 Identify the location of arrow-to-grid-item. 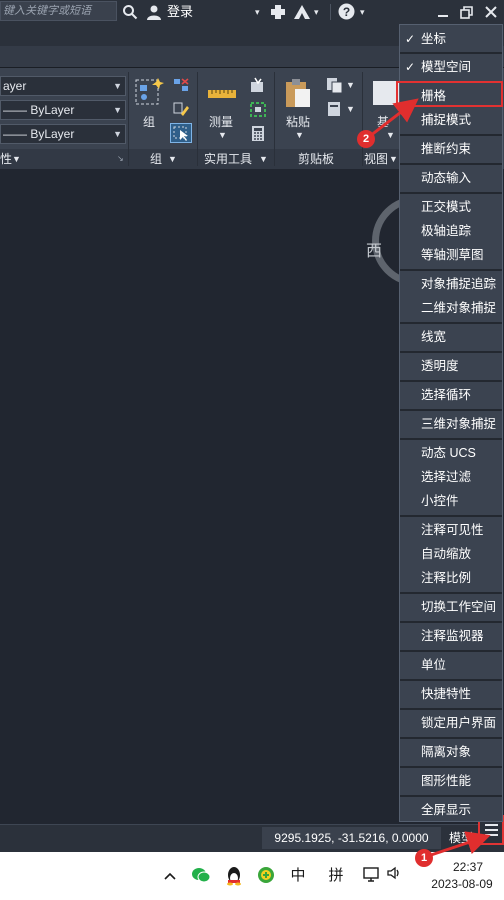
(394, 118).